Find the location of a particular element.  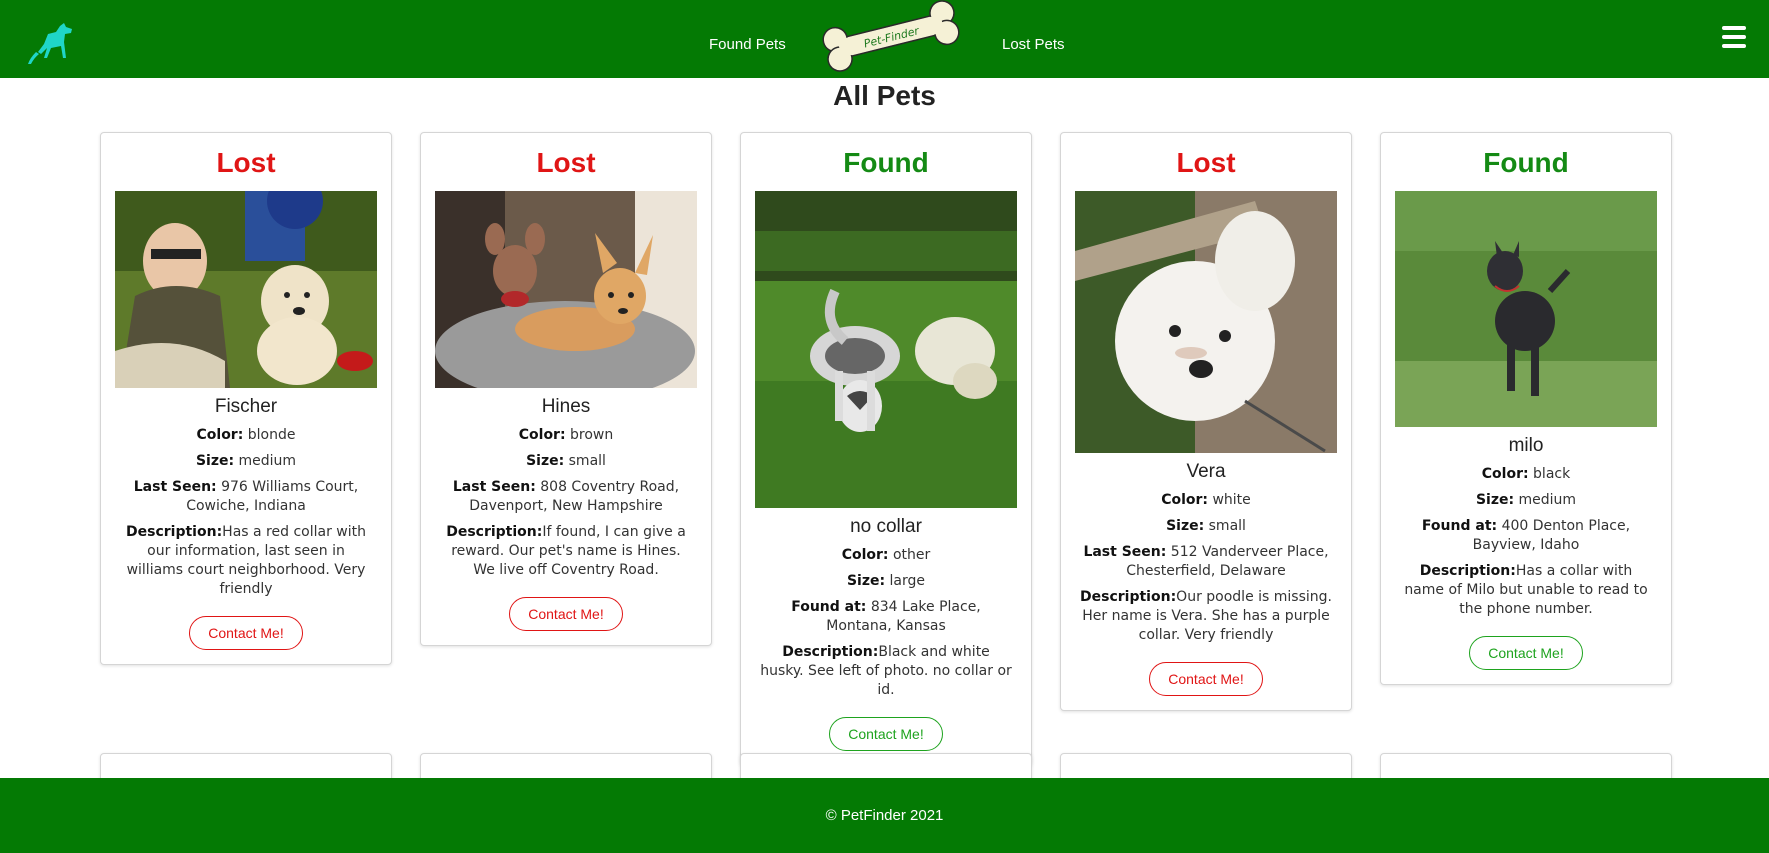

pet-name: no collar is located at coordinates (886, 526).